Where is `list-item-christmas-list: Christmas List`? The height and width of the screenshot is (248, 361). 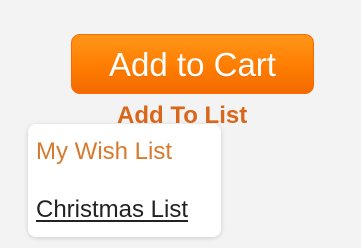
list-item-christmas-list: Christmas List is located at coordinates (112, 210).